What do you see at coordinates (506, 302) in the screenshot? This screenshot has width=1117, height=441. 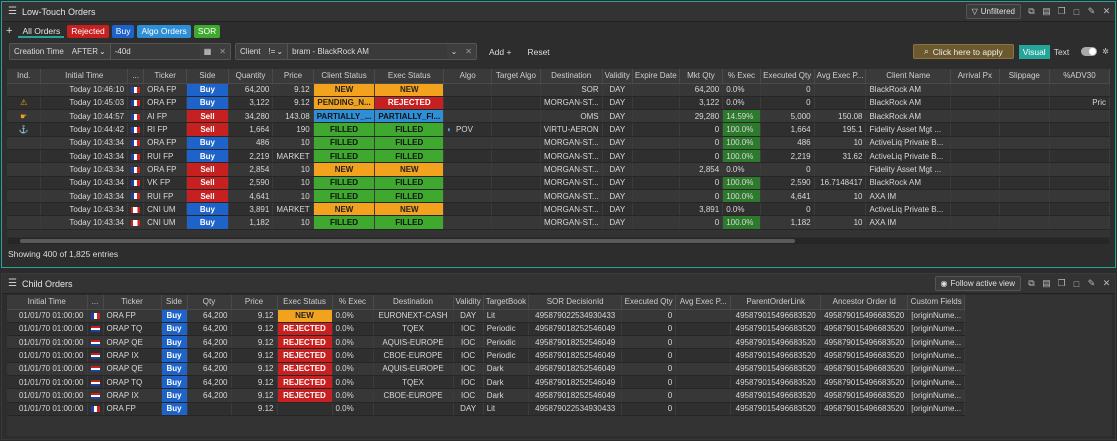 I see `column-header: TargetBook` at bounding box center [506, 302].